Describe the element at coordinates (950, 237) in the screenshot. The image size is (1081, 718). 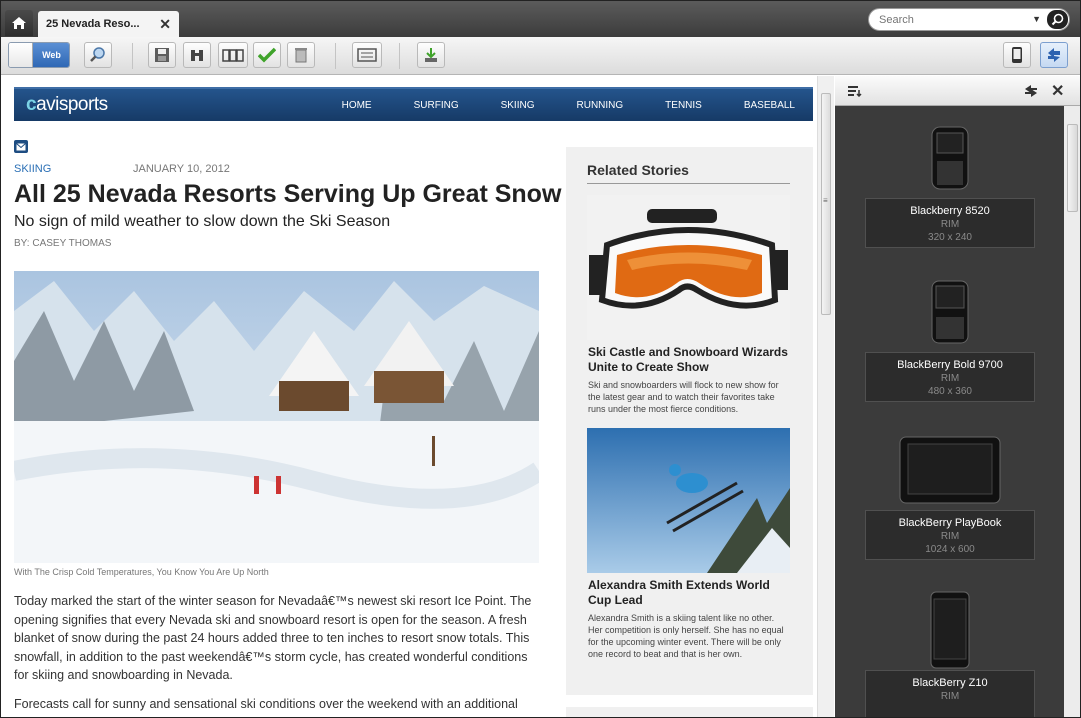
I see `device-resolution: 320 x 240` at that location.